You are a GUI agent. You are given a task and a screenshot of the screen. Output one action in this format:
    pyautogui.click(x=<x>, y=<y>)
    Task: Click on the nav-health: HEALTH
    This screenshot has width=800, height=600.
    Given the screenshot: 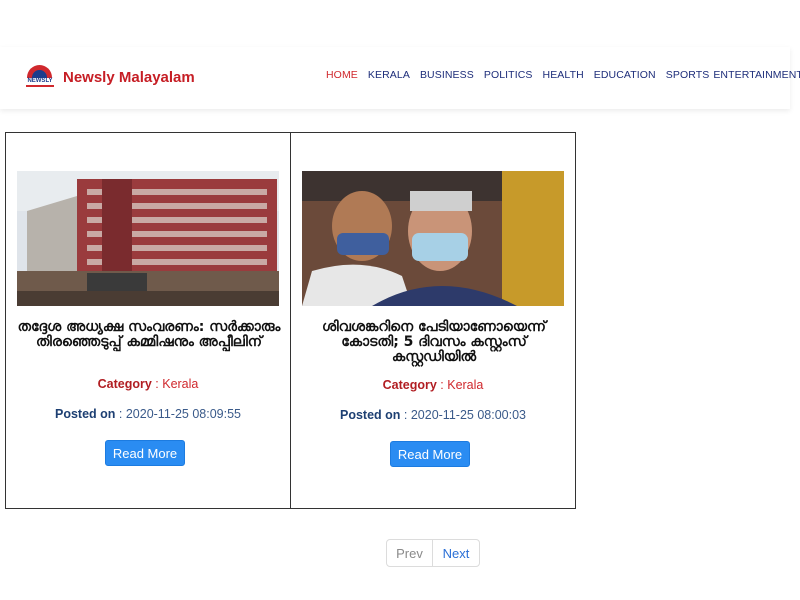 What is the action you would take?
    pyautogui.click(x=563, y=75)
    